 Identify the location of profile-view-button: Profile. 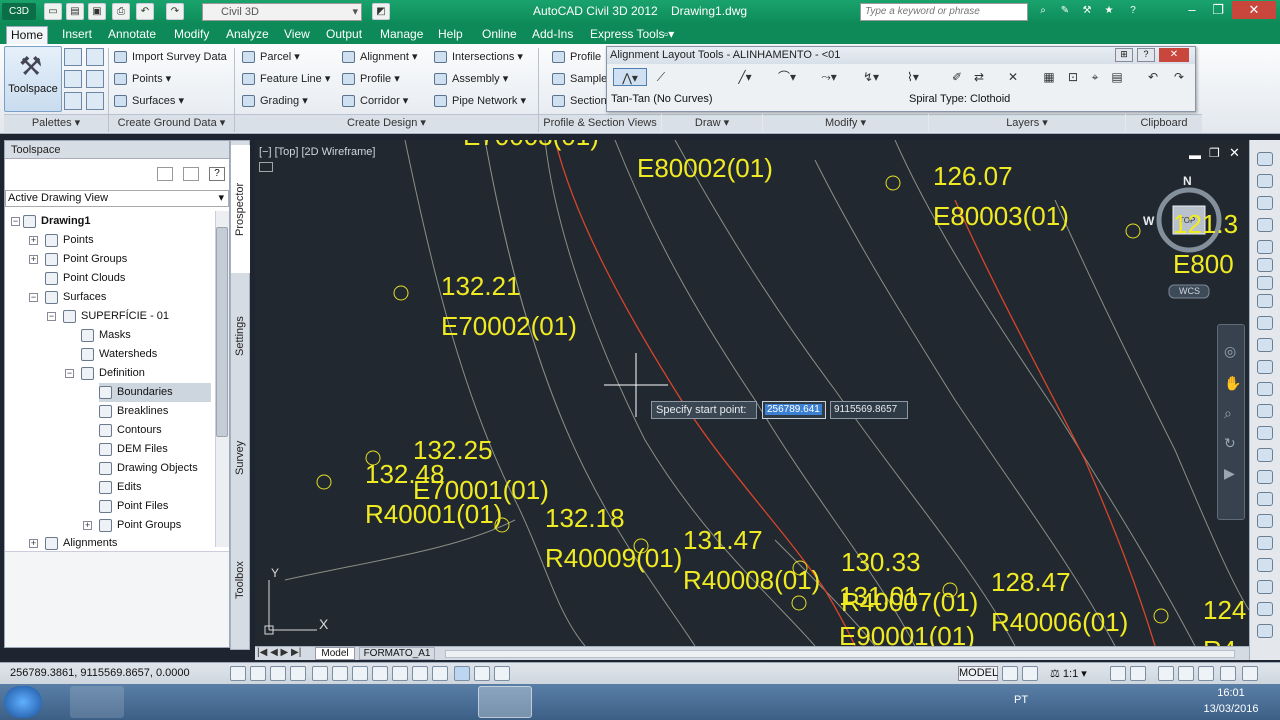
(575, 57).